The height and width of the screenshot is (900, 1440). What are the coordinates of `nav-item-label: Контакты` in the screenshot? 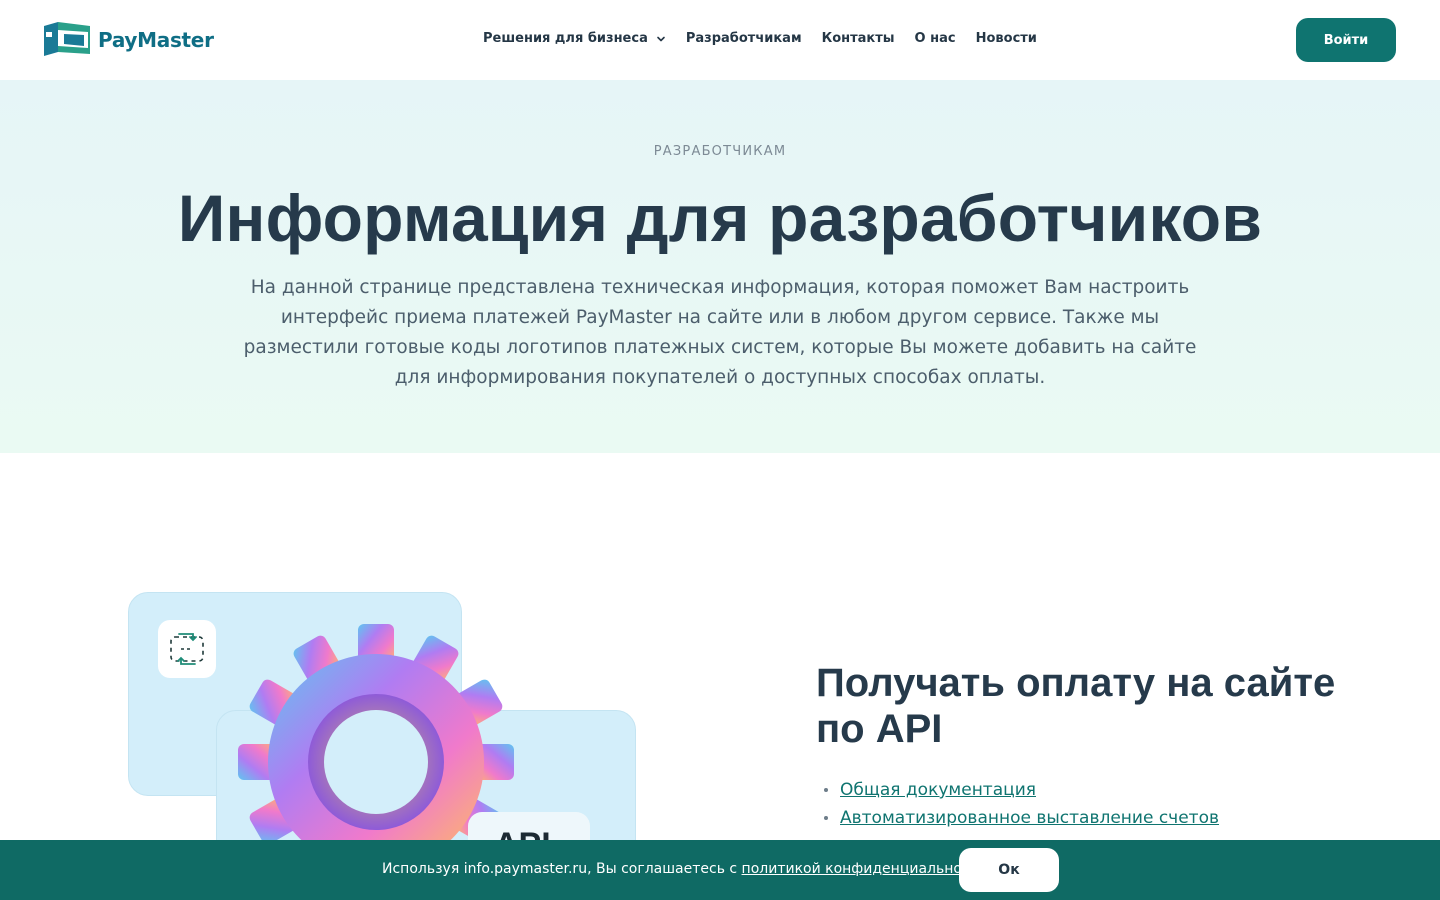 It's located at (858, 38).